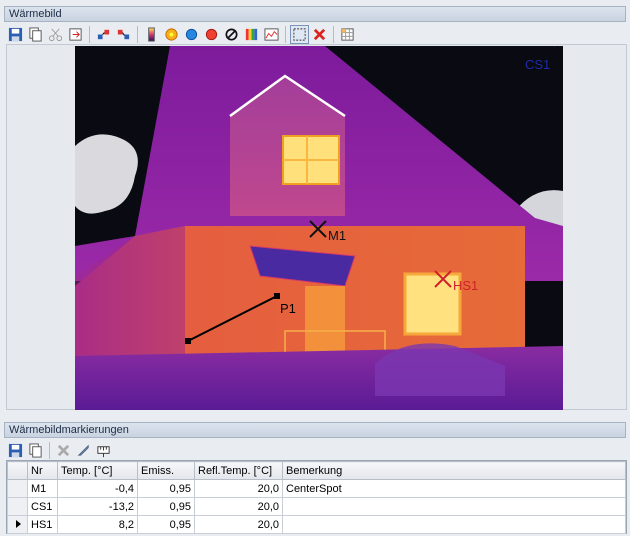 The width and height of the screenshot is (630, 536). I want to click on grid-icon, so click(347, 34).